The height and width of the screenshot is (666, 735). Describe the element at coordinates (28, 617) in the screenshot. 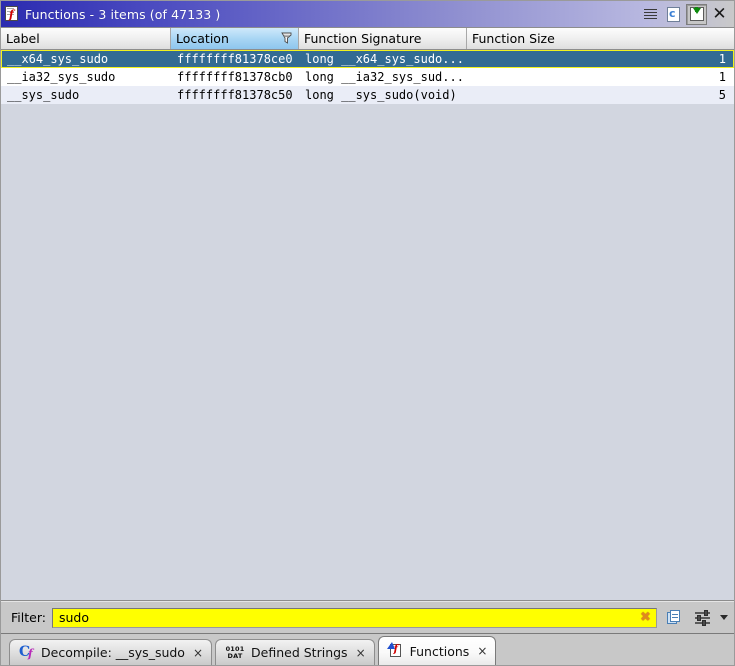

I see `filter-label: Filter:` at that location.